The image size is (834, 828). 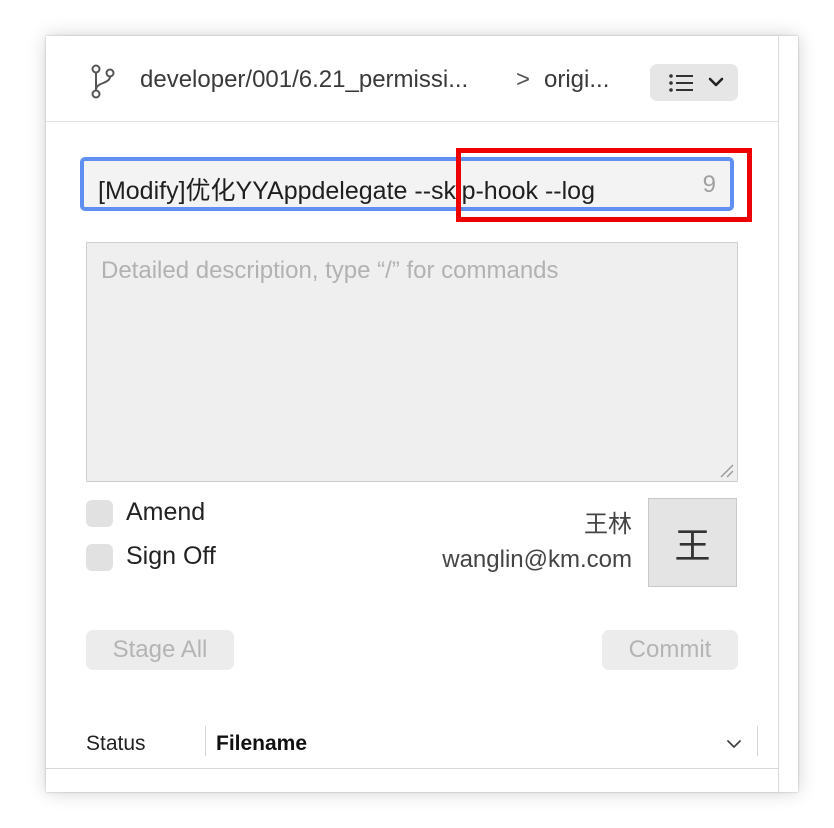 What do you see at coordinates (694, 82) in the screenshot?
I see `view-options-button` at bounding box center [694, 82].